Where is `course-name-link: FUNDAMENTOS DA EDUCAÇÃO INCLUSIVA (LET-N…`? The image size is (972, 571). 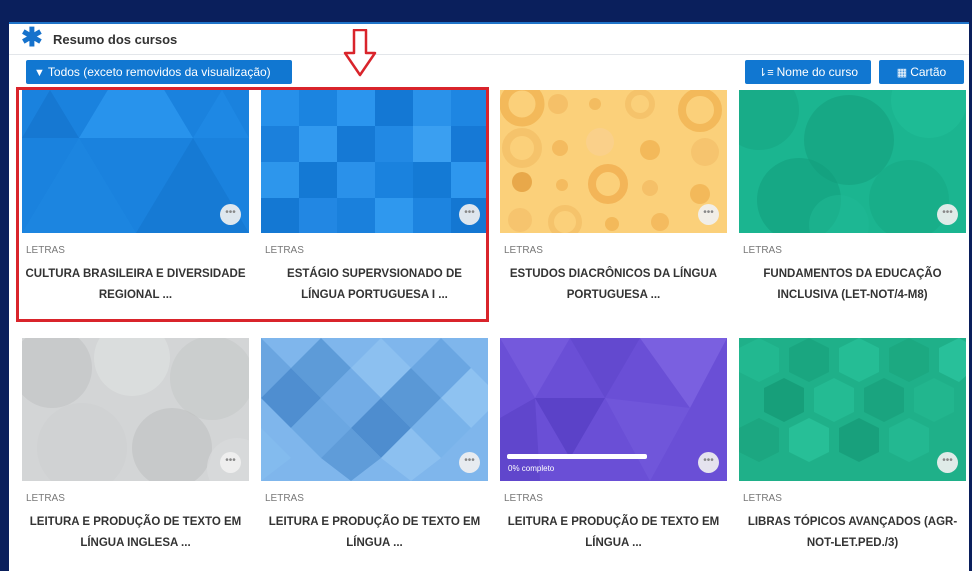
course-name-link: FUNDAMENTOS DA EDUCAÇÃO INCLUSIVA (LET-N… is located at coordinates (852, 285).